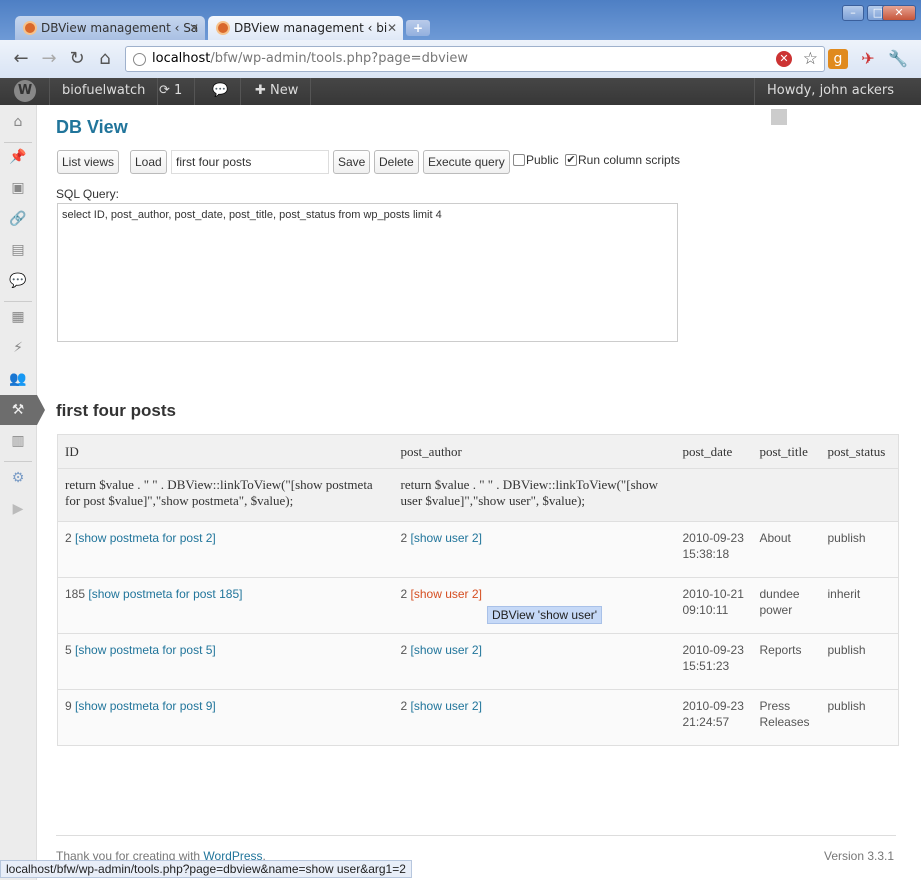  What do you see at coordinates (396, 162) in the screenshot?
I see `delete-button: Delete` at bounding box center [396, 162].